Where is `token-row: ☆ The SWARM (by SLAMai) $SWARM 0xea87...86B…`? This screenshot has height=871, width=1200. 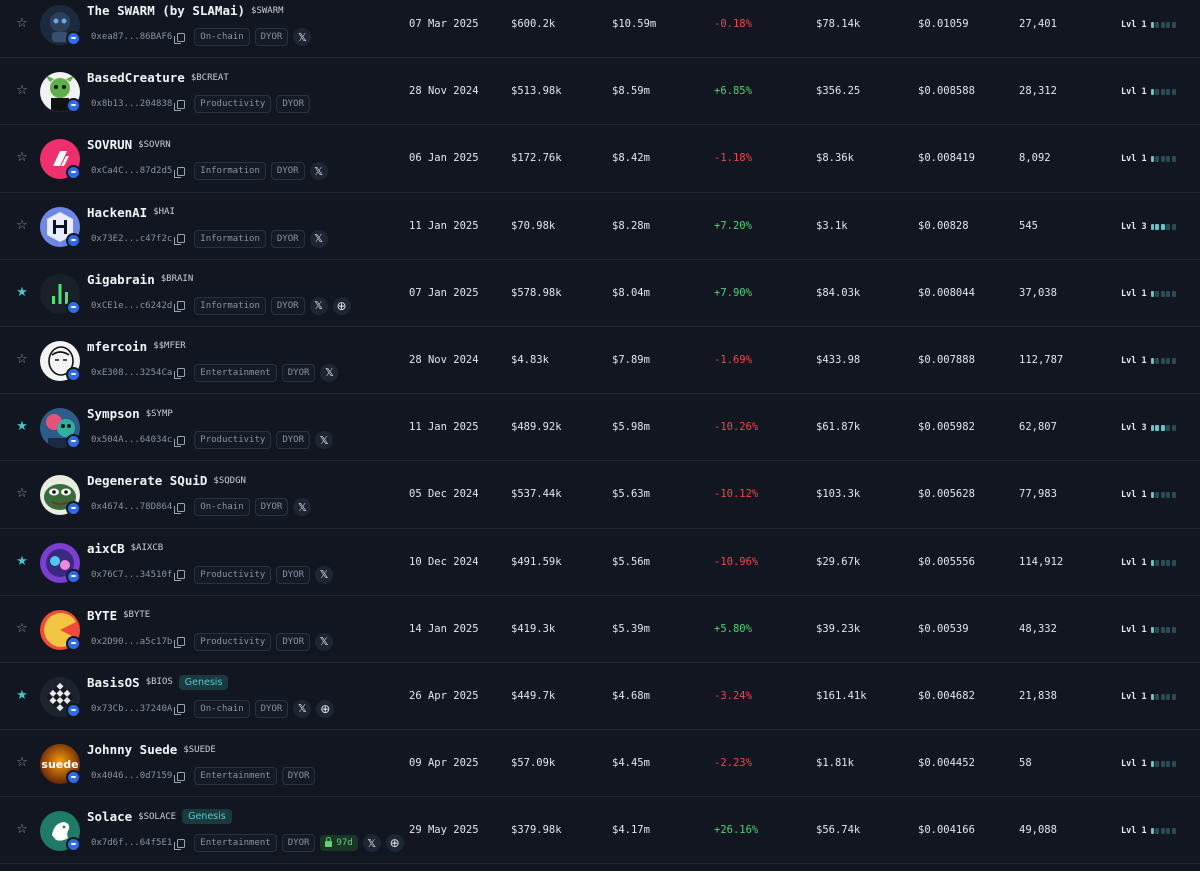 token-row: ☆ The SWARM (by SLAMai) $SWARM 0xea87...86B… is located at coordinates (600, 29).